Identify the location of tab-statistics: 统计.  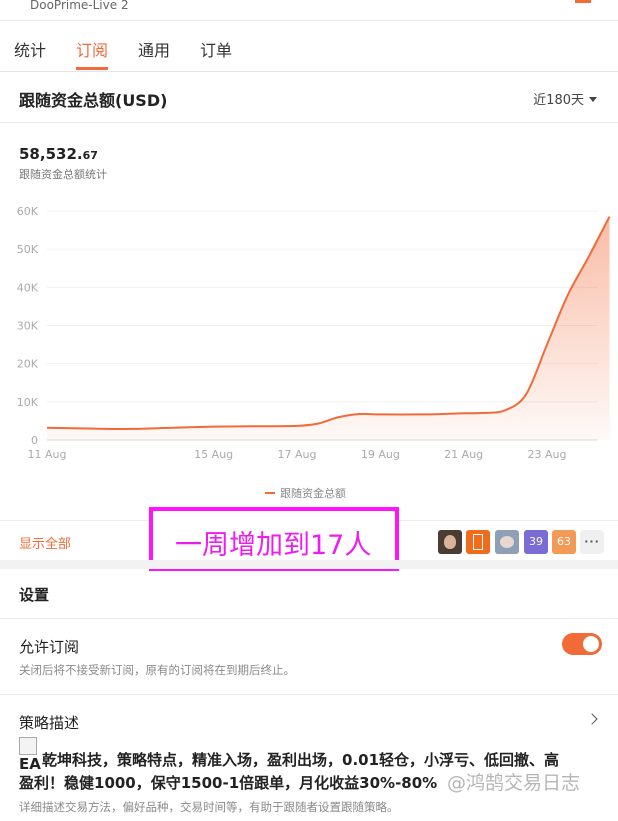
(30, 49).